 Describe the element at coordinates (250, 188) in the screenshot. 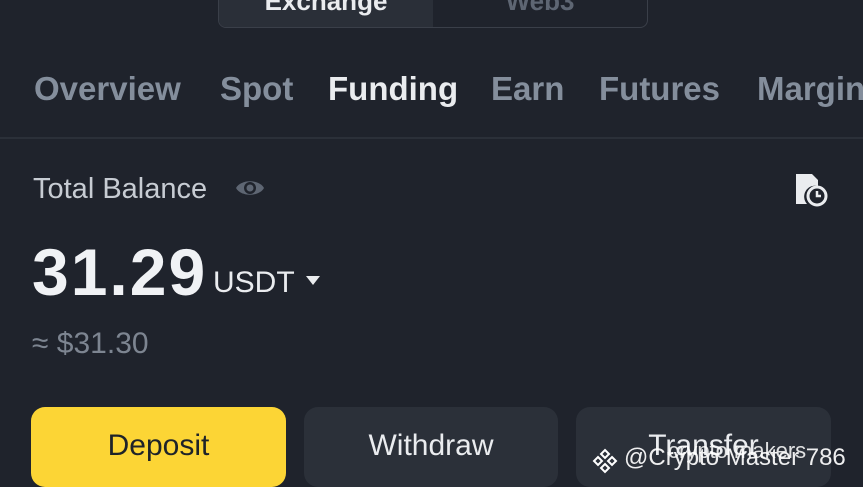

I see `eye-icon` at that location.